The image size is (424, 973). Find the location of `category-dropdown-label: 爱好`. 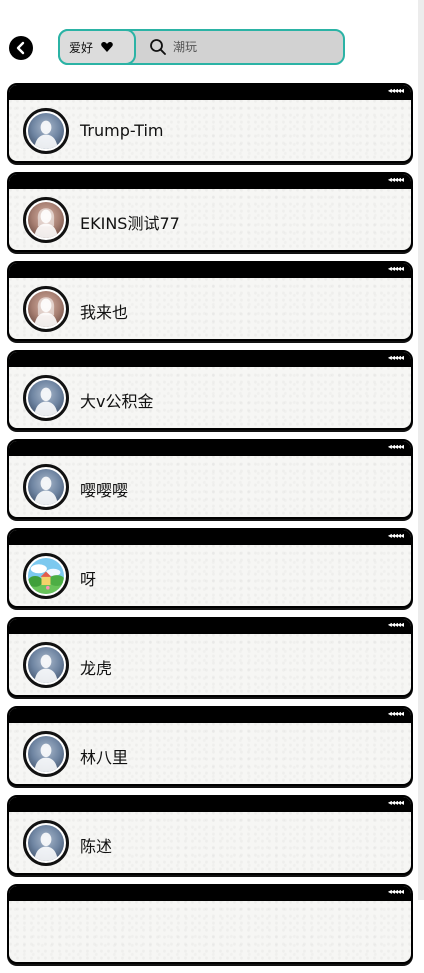

category-dropdown-label: 爱好 is located at coordinates (81, 47).